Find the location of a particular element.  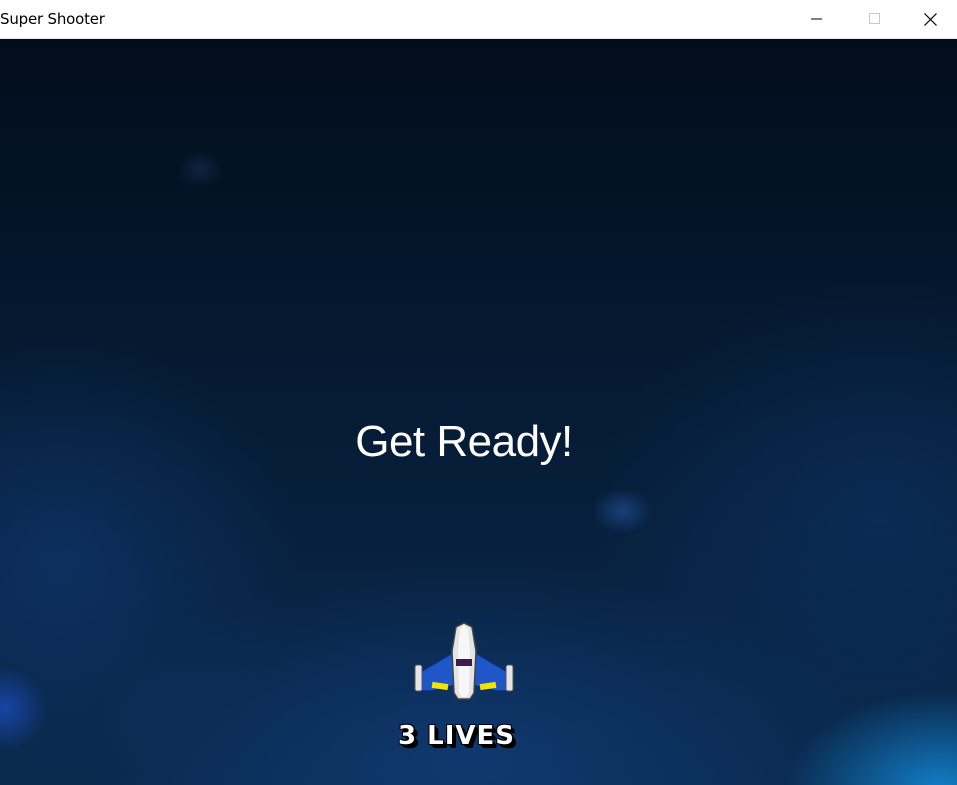

title-bar: Super Shooter is located at coordinates (478, 19).